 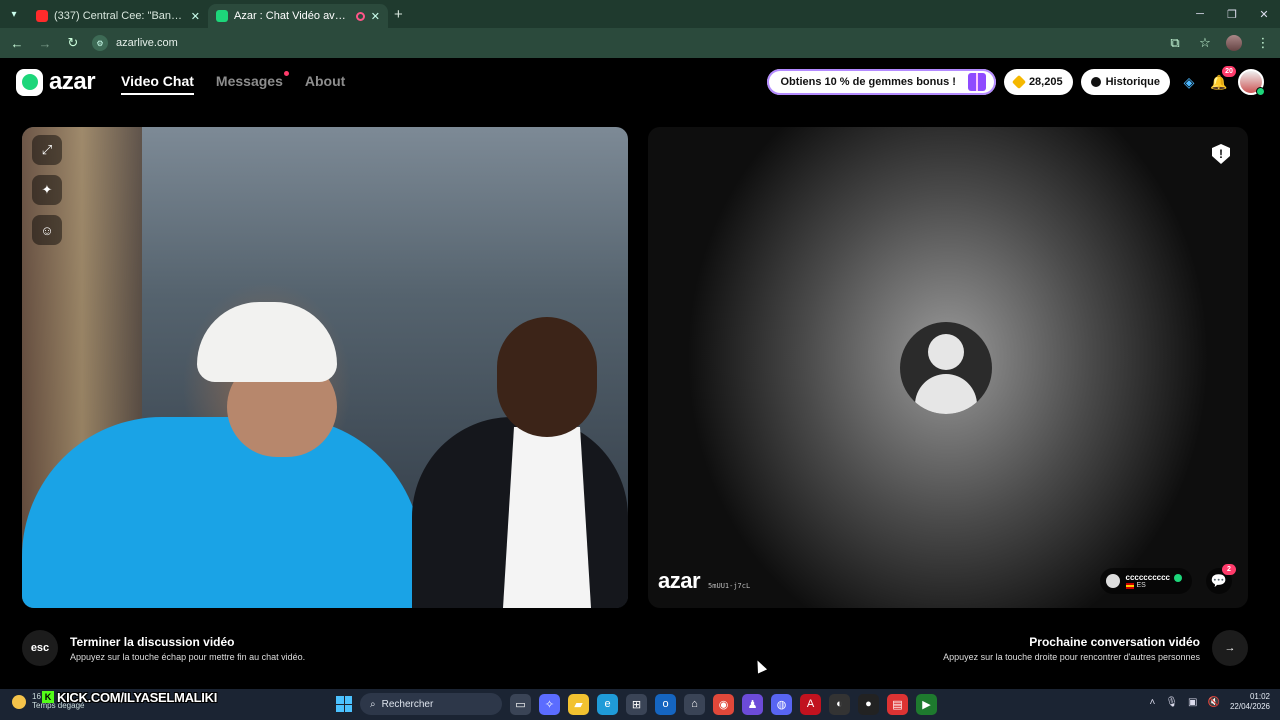 I want to click on nav-messages: Messages, so click(x=252, y=82).